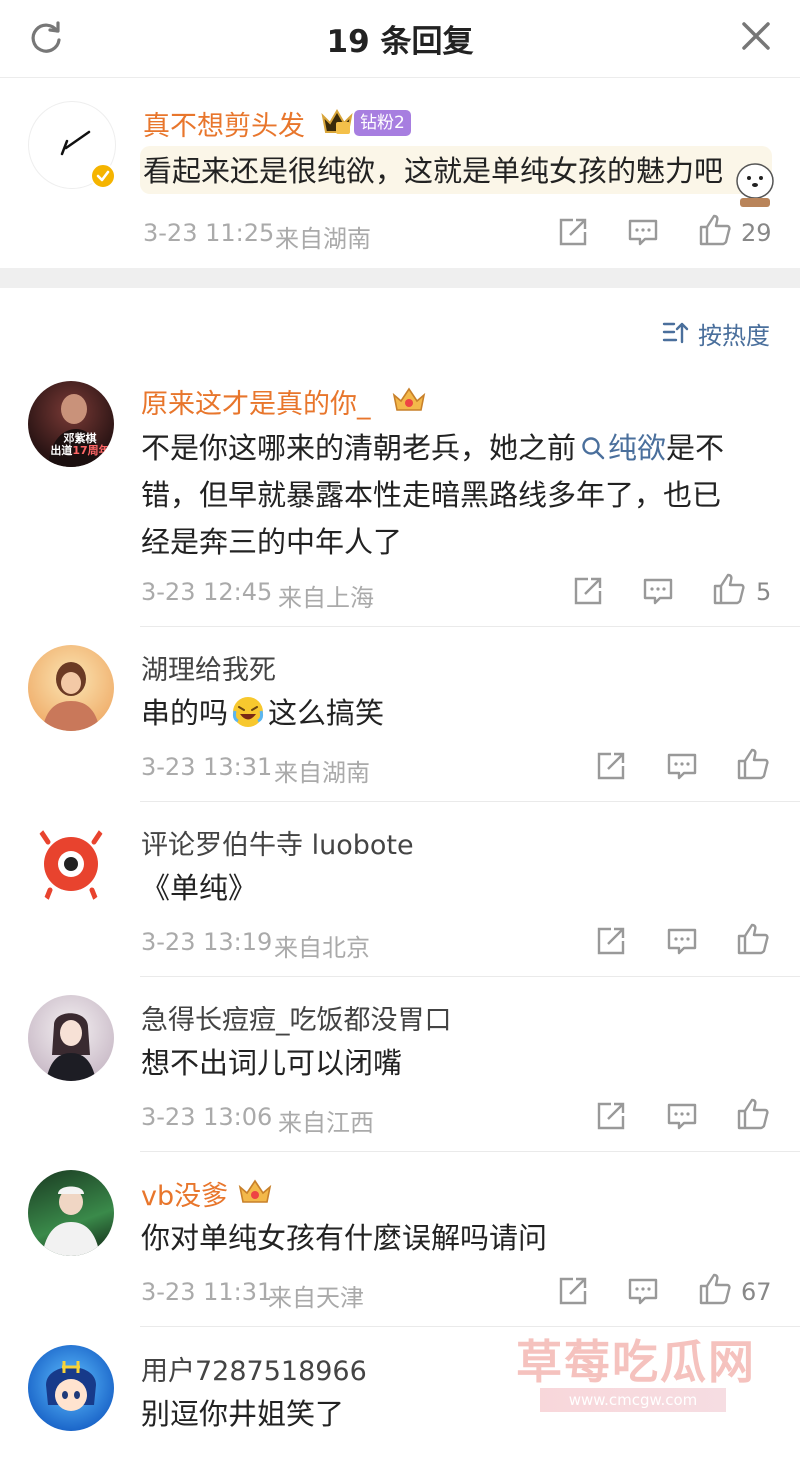 The width and height of the screenshot is (800, 1464). I want to click on reply-username: 湖理给我死, so click(208, 667).